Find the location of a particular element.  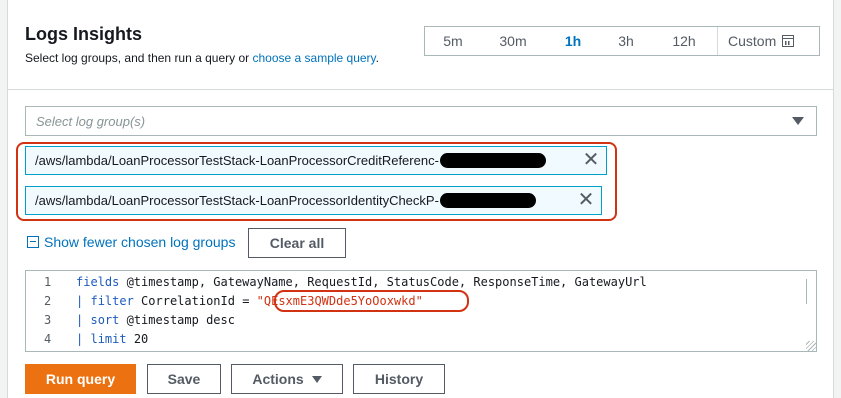

subtitle-suffix: . is located at coordinates (377, 58).